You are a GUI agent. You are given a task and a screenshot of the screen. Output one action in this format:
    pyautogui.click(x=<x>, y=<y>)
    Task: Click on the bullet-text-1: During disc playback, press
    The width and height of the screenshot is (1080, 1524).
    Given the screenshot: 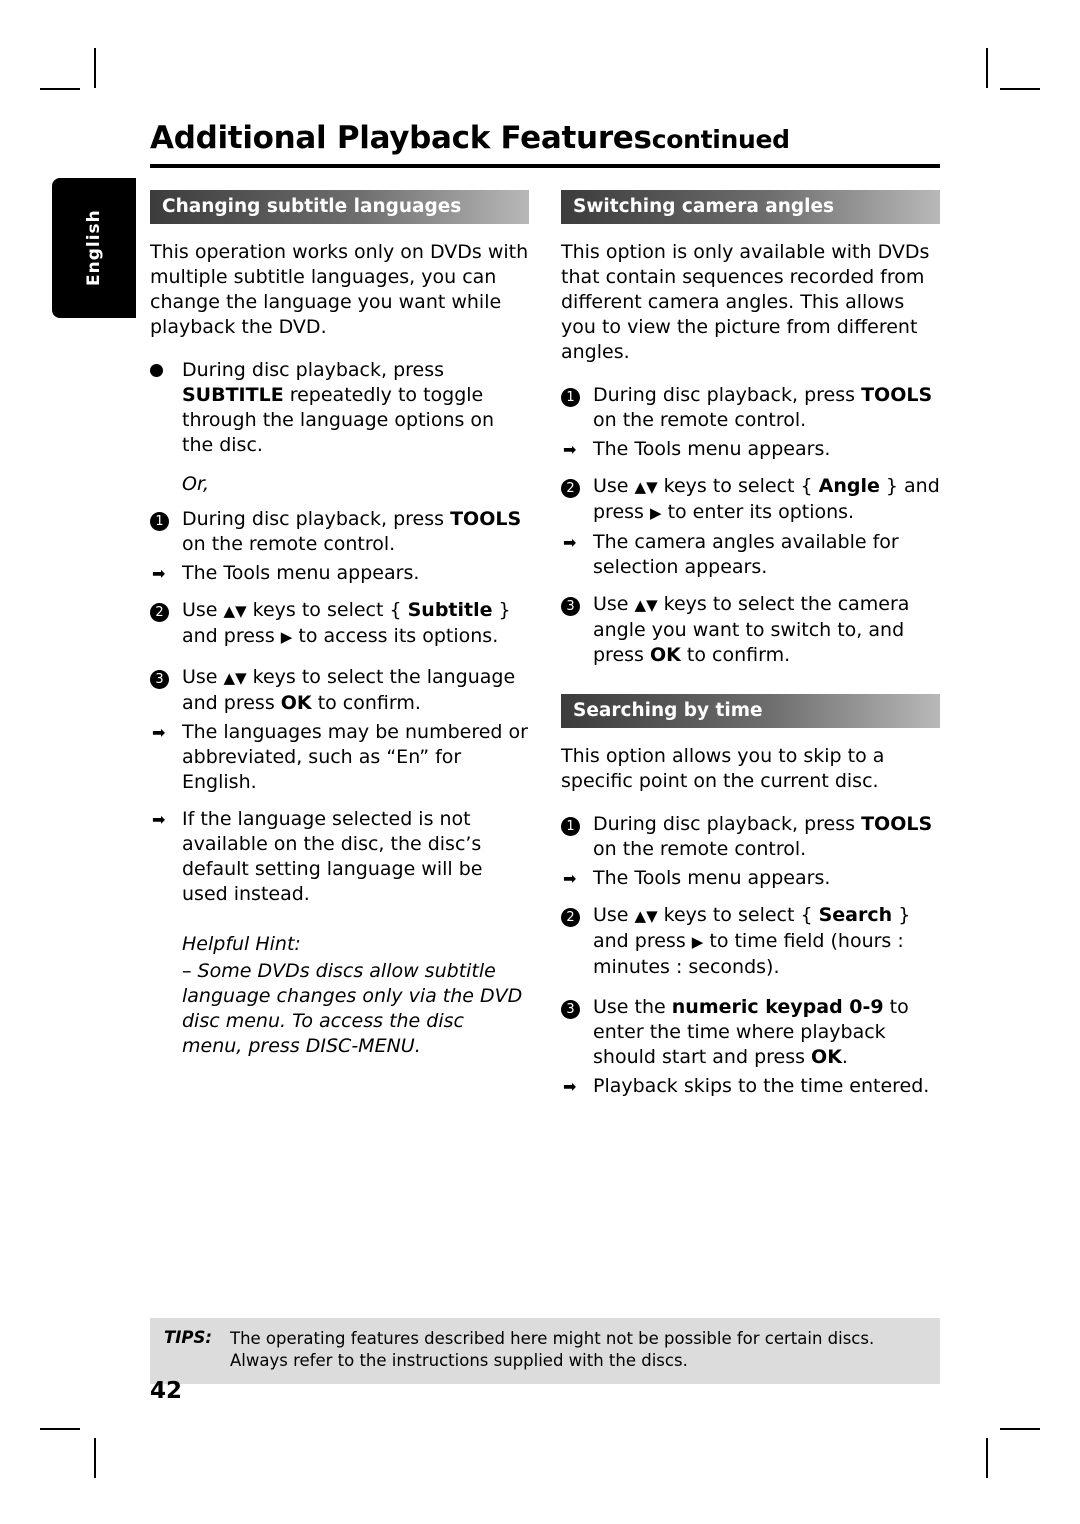 What is the action you would take?
    pyautogui.click(x=313, y=370)
    